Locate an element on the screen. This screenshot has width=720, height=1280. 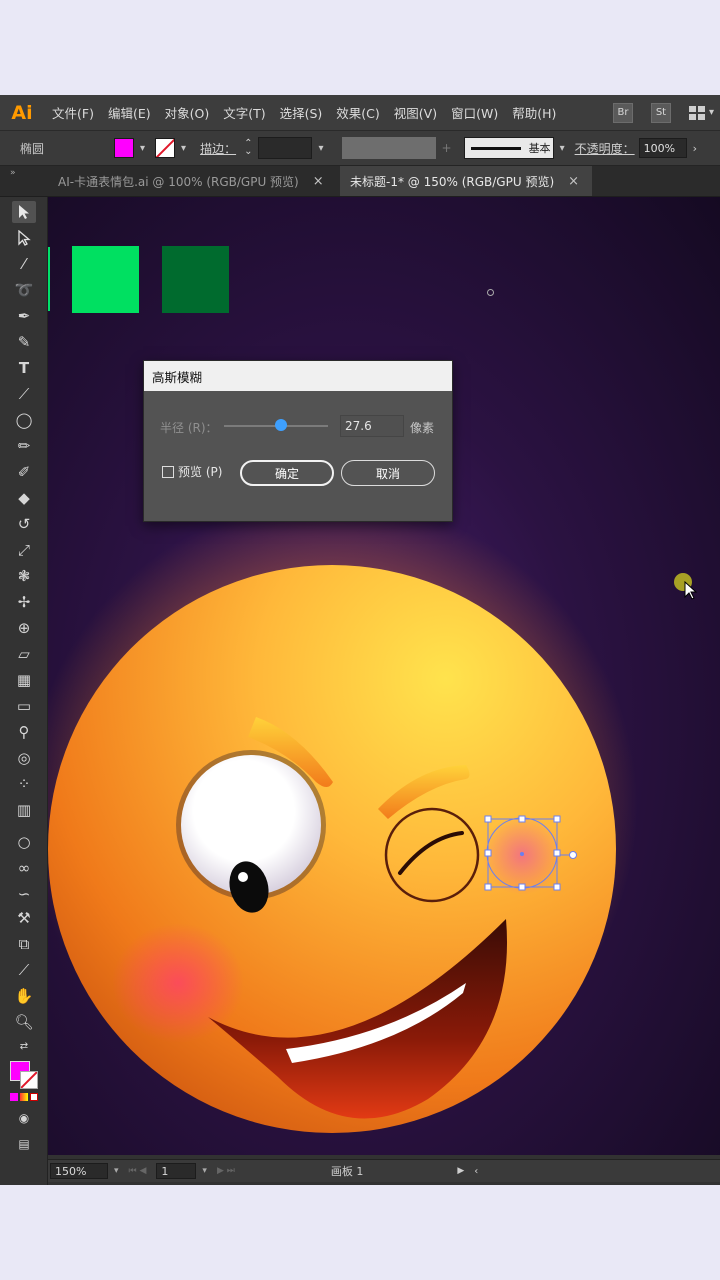
plus-icon: + is located at coordinates (446, 148).